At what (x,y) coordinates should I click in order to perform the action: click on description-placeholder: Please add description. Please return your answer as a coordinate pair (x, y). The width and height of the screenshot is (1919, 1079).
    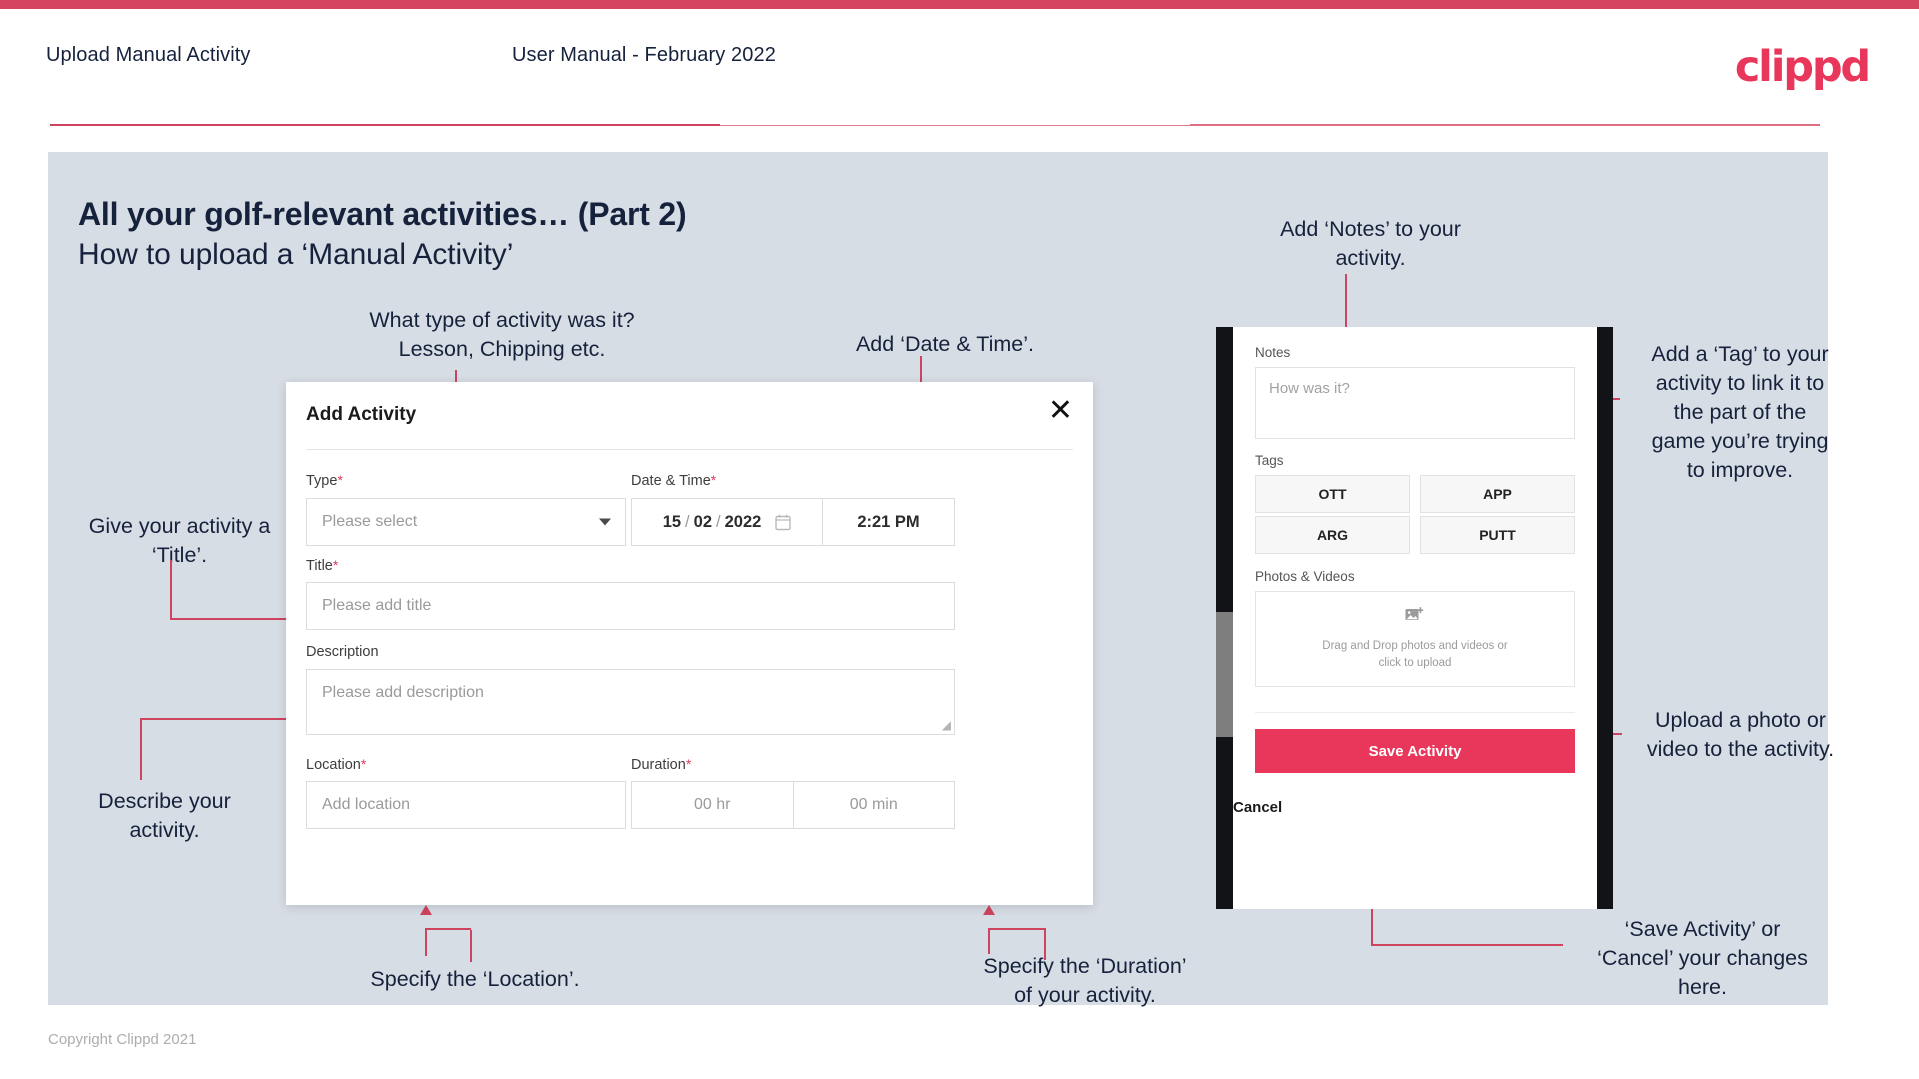
    Looking at the image, I should click on (403, 692).